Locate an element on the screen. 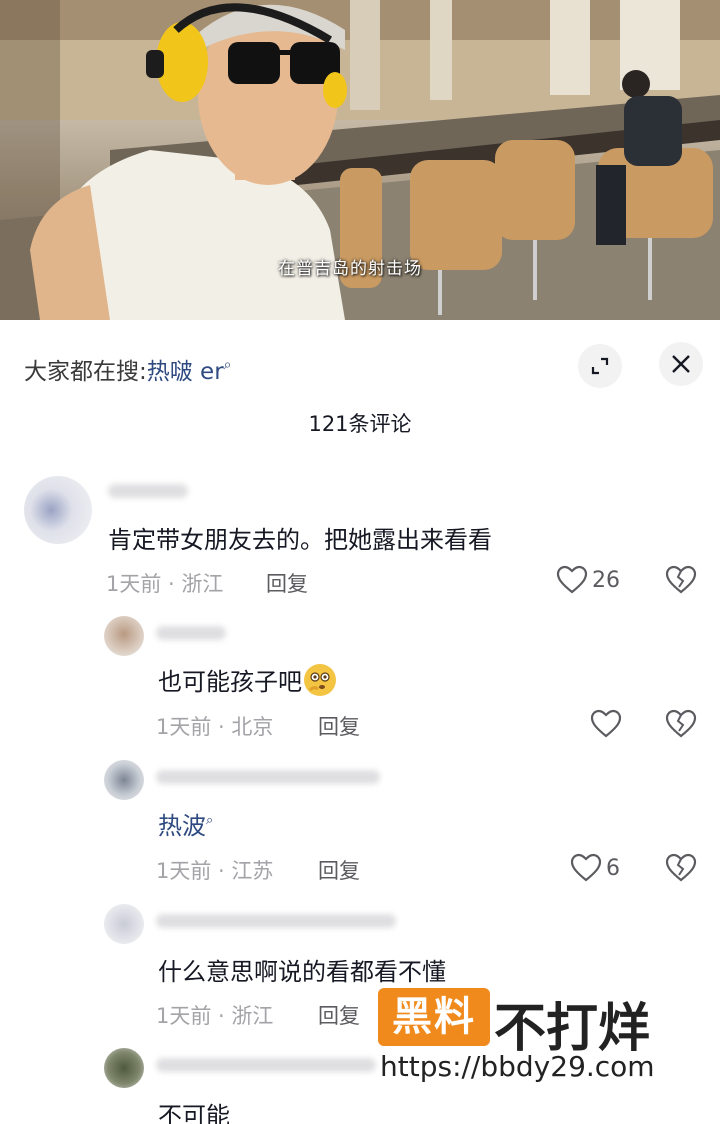  video-subtitle: 在普吉岛的射击场 is located at coordinates (350, 269).